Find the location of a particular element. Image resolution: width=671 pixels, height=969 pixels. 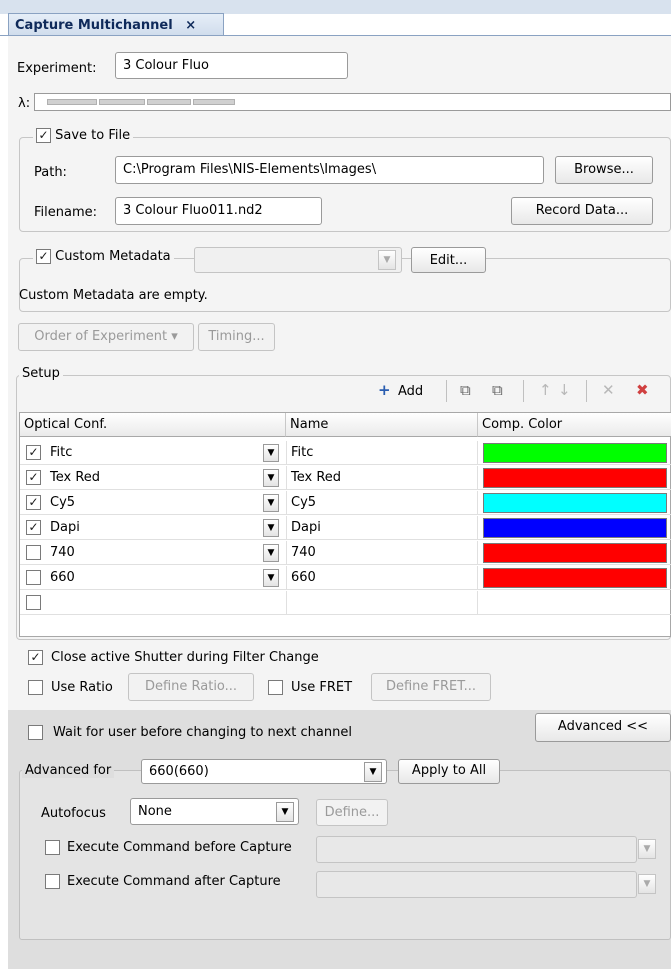

table-row: 660 ▼ 660 is located at coordinates (345, 578).